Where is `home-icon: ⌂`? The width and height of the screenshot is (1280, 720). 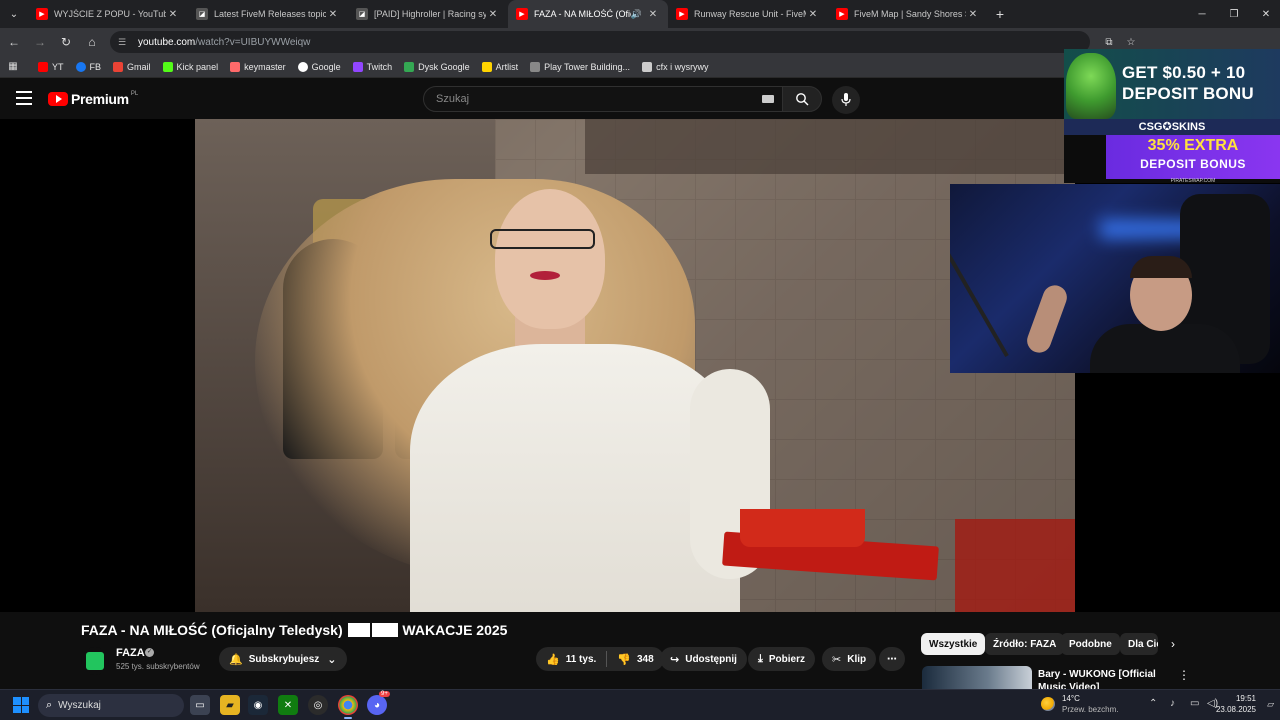
home-icon: ⌂ is located at coordinates (92, 42).